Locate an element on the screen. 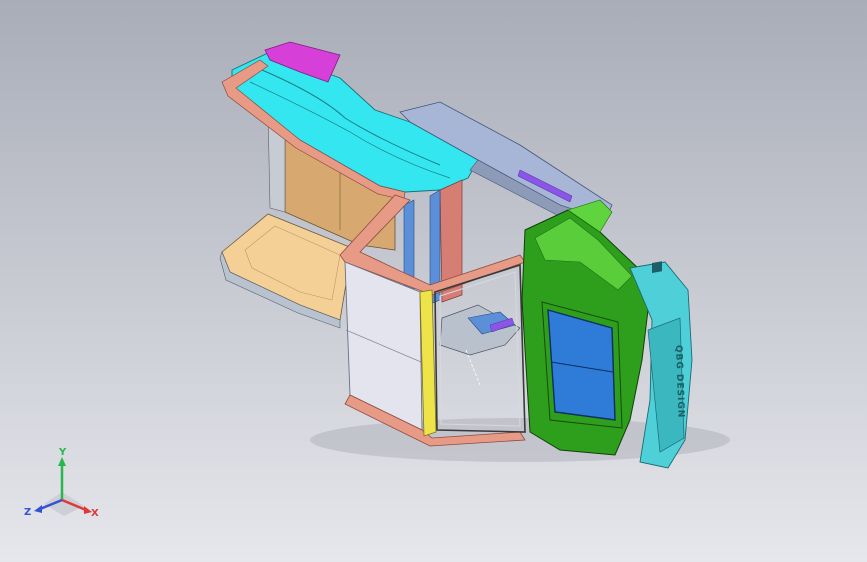 This screenshot has height=562, width=867. z-axis-label: Z is located at coordinates (27, 512).